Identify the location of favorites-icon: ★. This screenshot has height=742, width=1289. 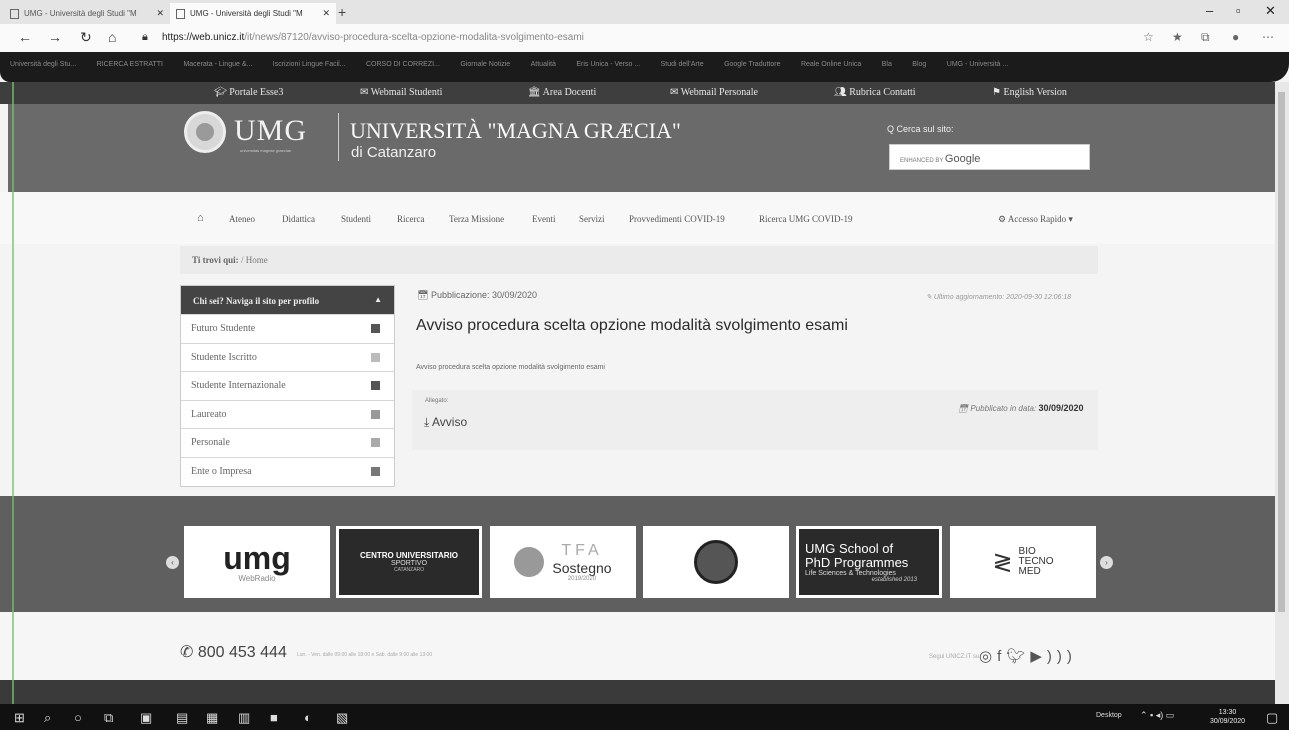
(1177, 37).